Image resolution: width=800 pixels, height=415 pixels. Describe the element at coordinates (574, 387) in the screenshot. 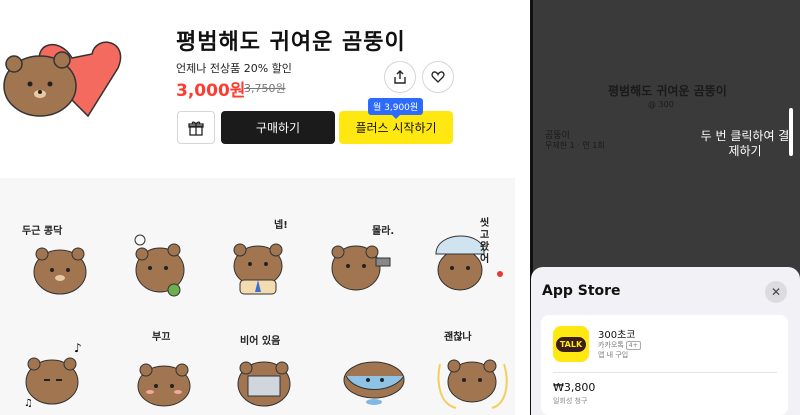

I see `pay-price: ₩3,800` at that location.